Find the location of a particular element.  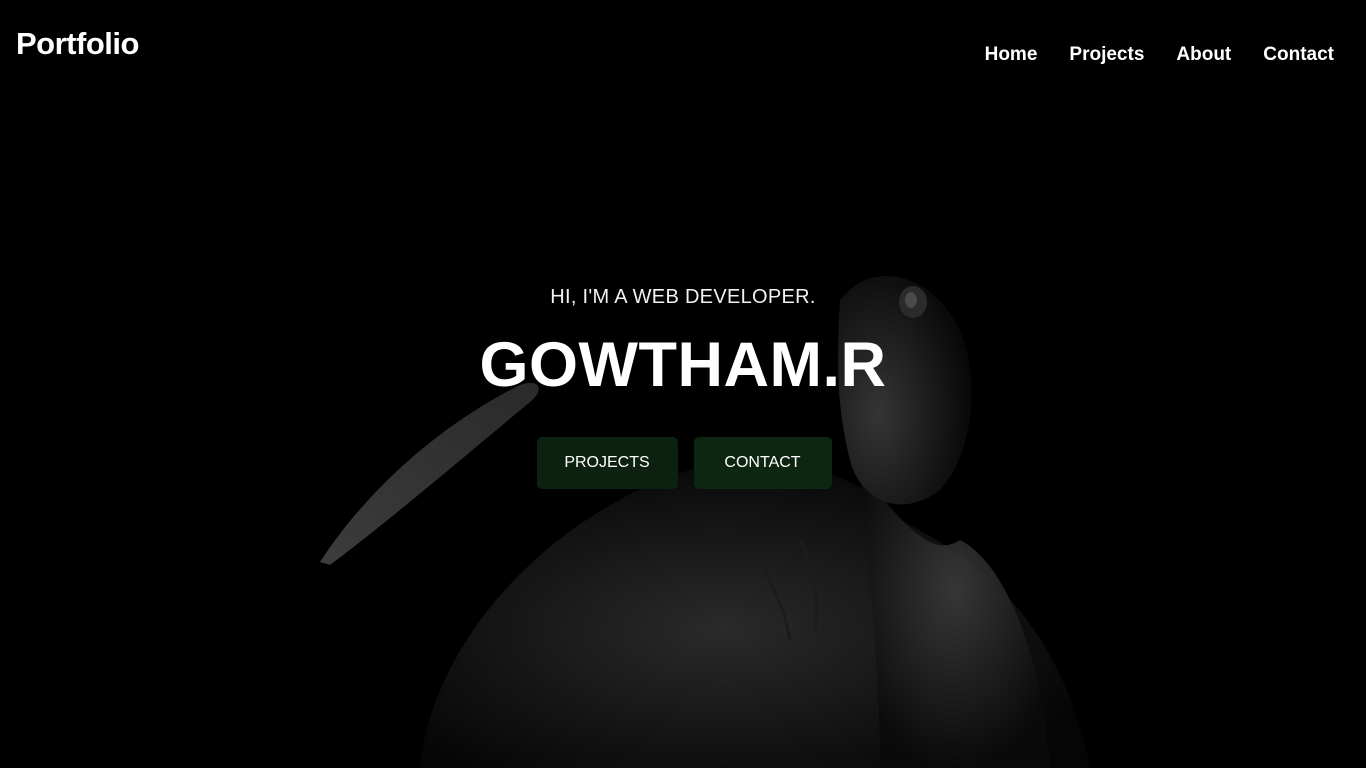

nav-projects-link: Projects is located at coordinates (1106, 55).